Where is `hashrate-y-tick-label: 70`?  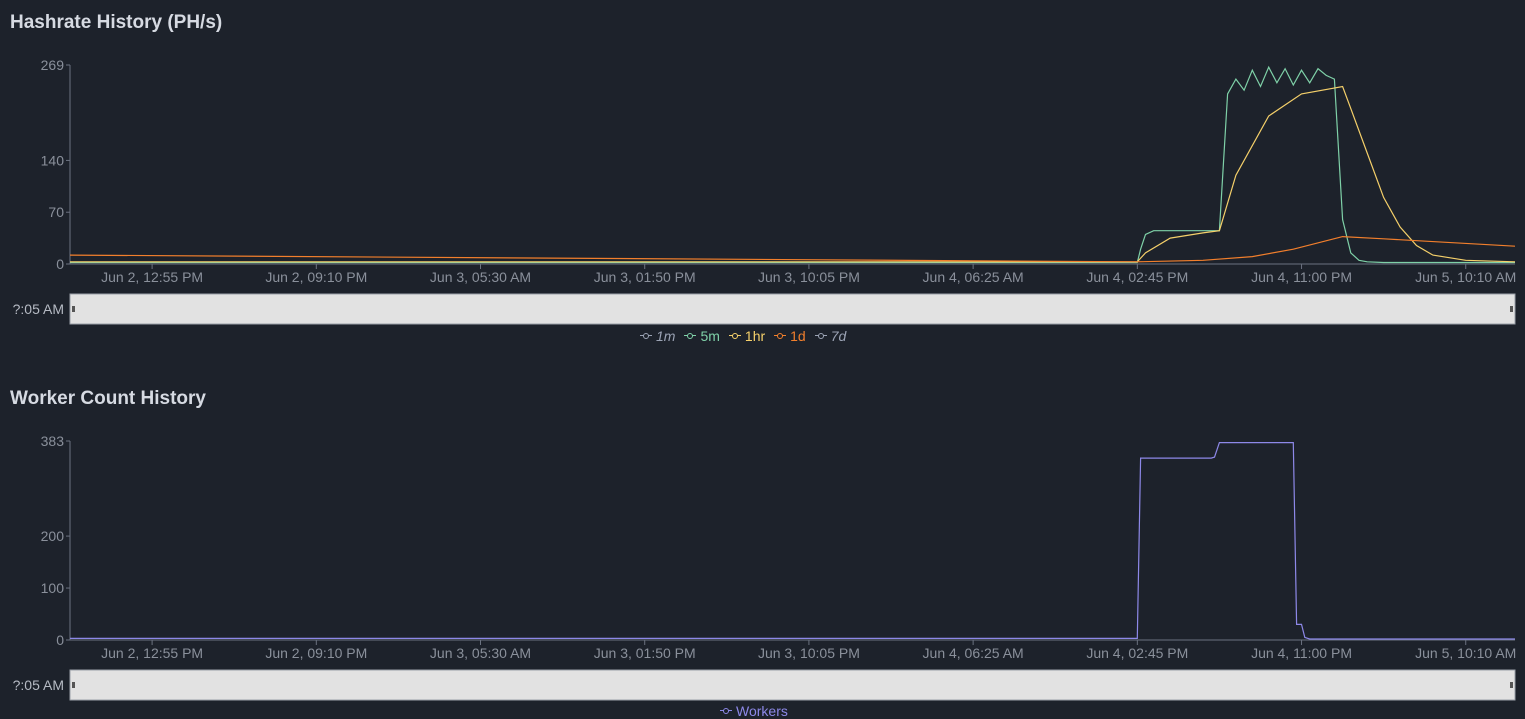
hashrate-y-tick-label: 70 is located at coordinates (56, 212).